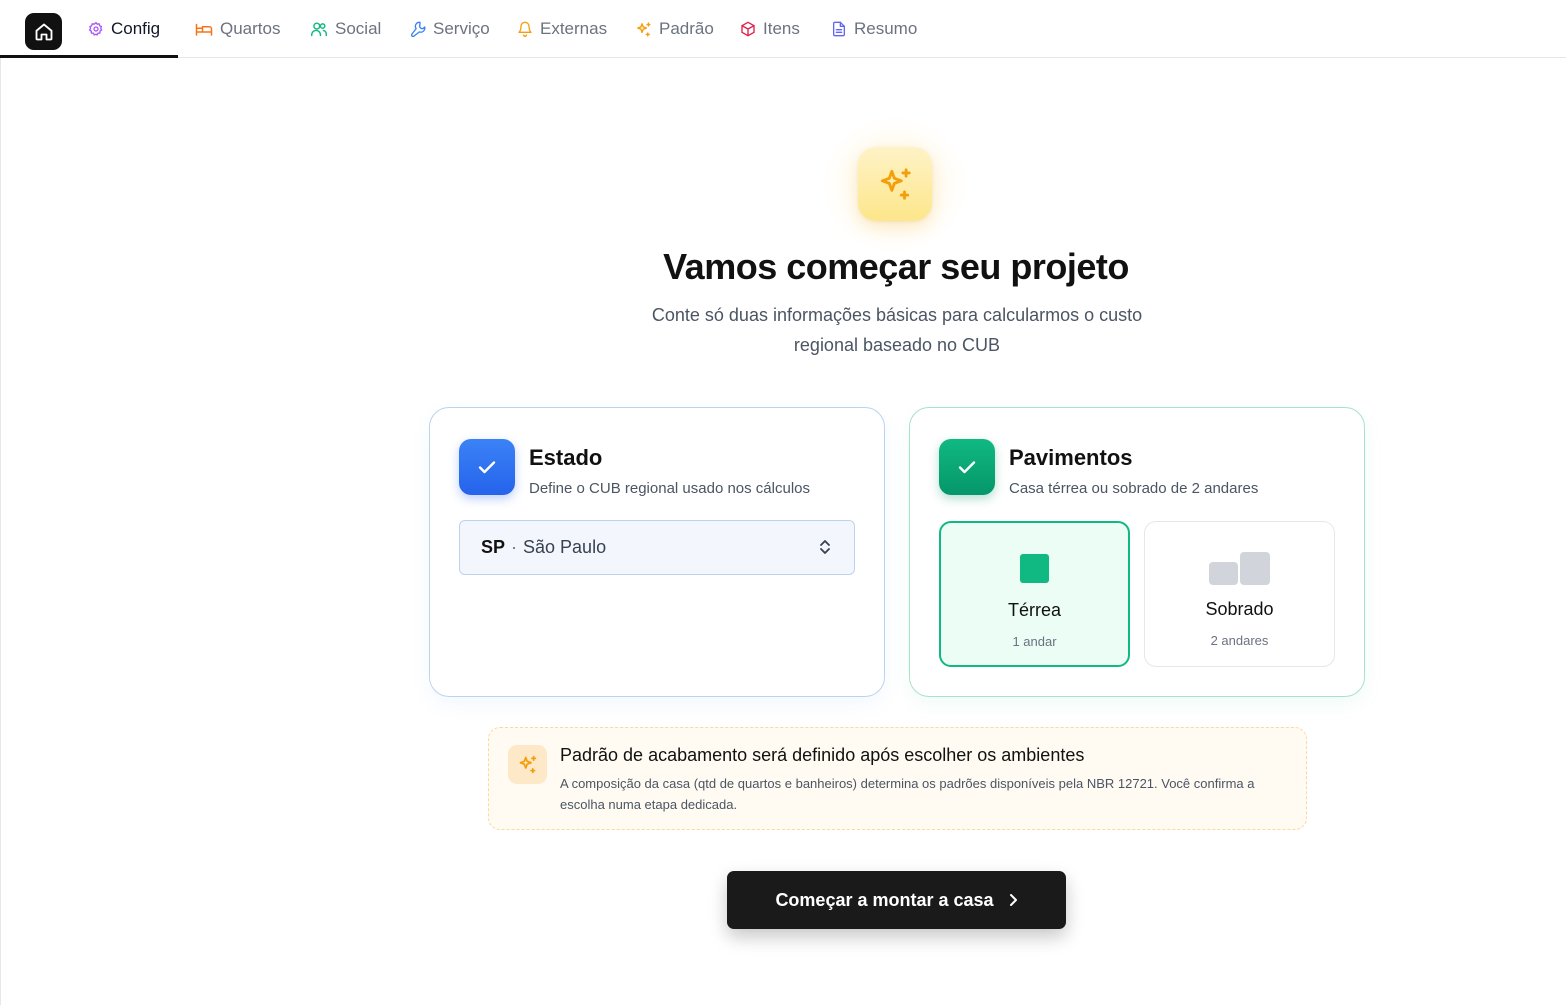 The height and width of the screenshot is (1005, 1566). I want to click on chevron-right-icon, so click(1013, 900).